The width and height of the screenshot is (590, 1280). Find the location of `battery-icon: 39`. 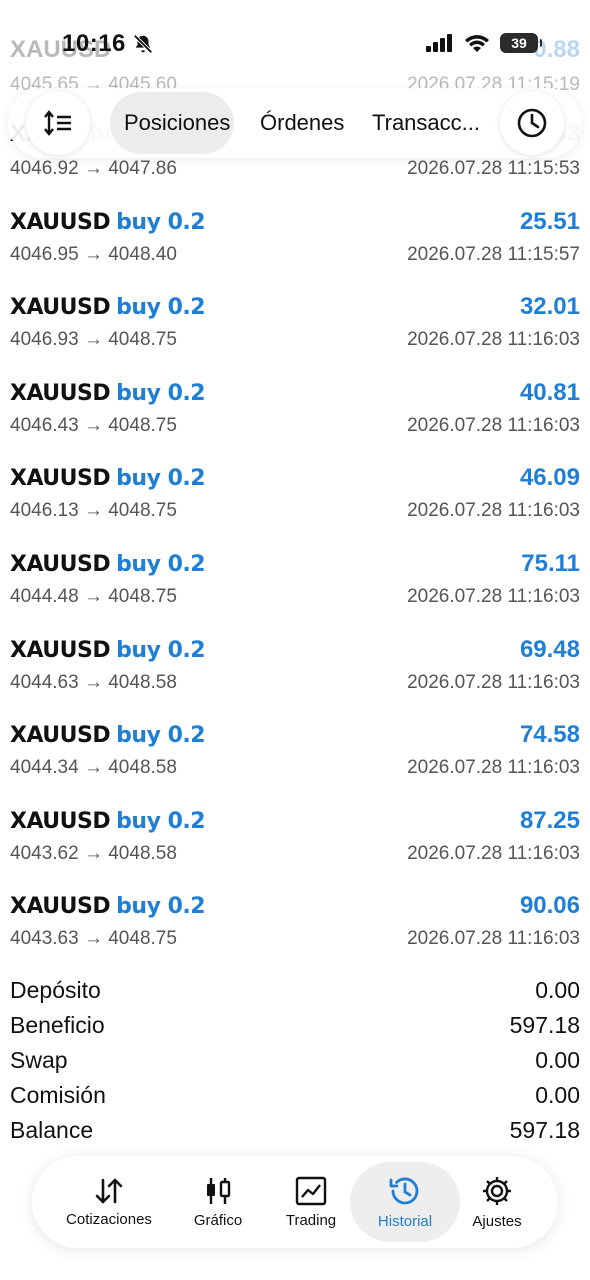

battery-icon: 39 is located at coordinates (521, 43).